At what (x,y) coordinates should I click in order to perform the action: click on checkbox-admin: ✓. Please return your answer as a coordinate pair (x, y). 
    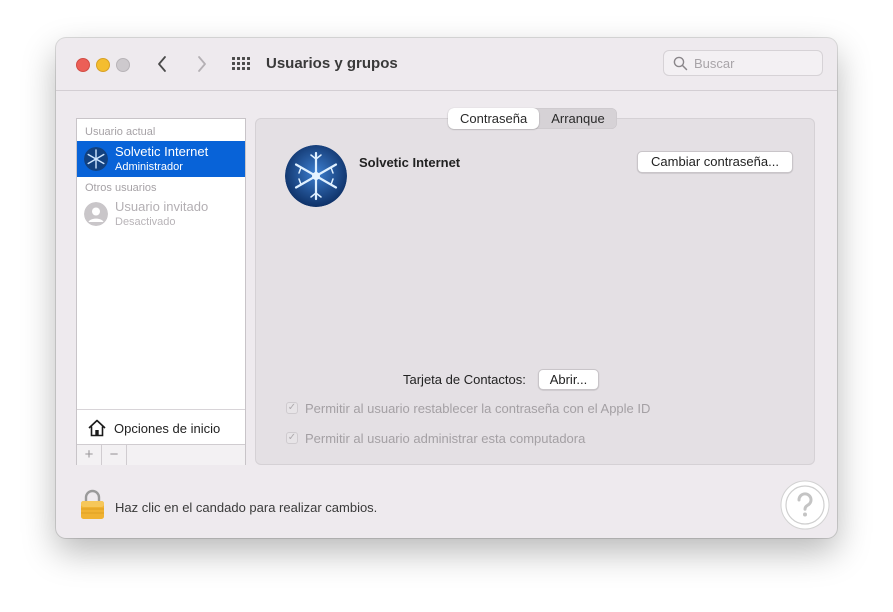
    Looking at the image, I should click on (292, 438).